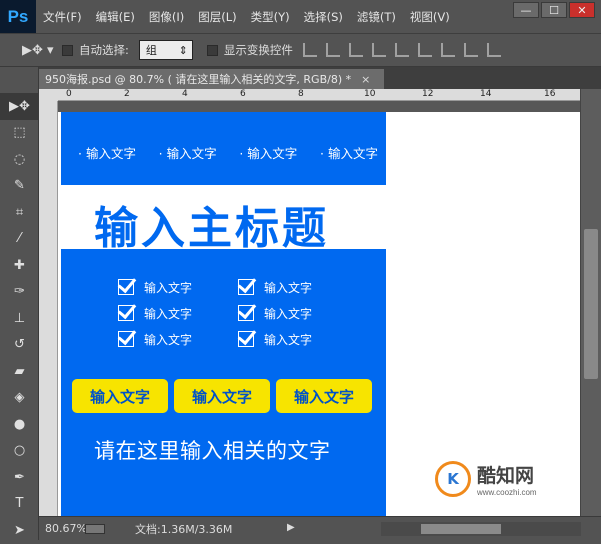  I want to click on align-bottom-icon, so click(355, 50).